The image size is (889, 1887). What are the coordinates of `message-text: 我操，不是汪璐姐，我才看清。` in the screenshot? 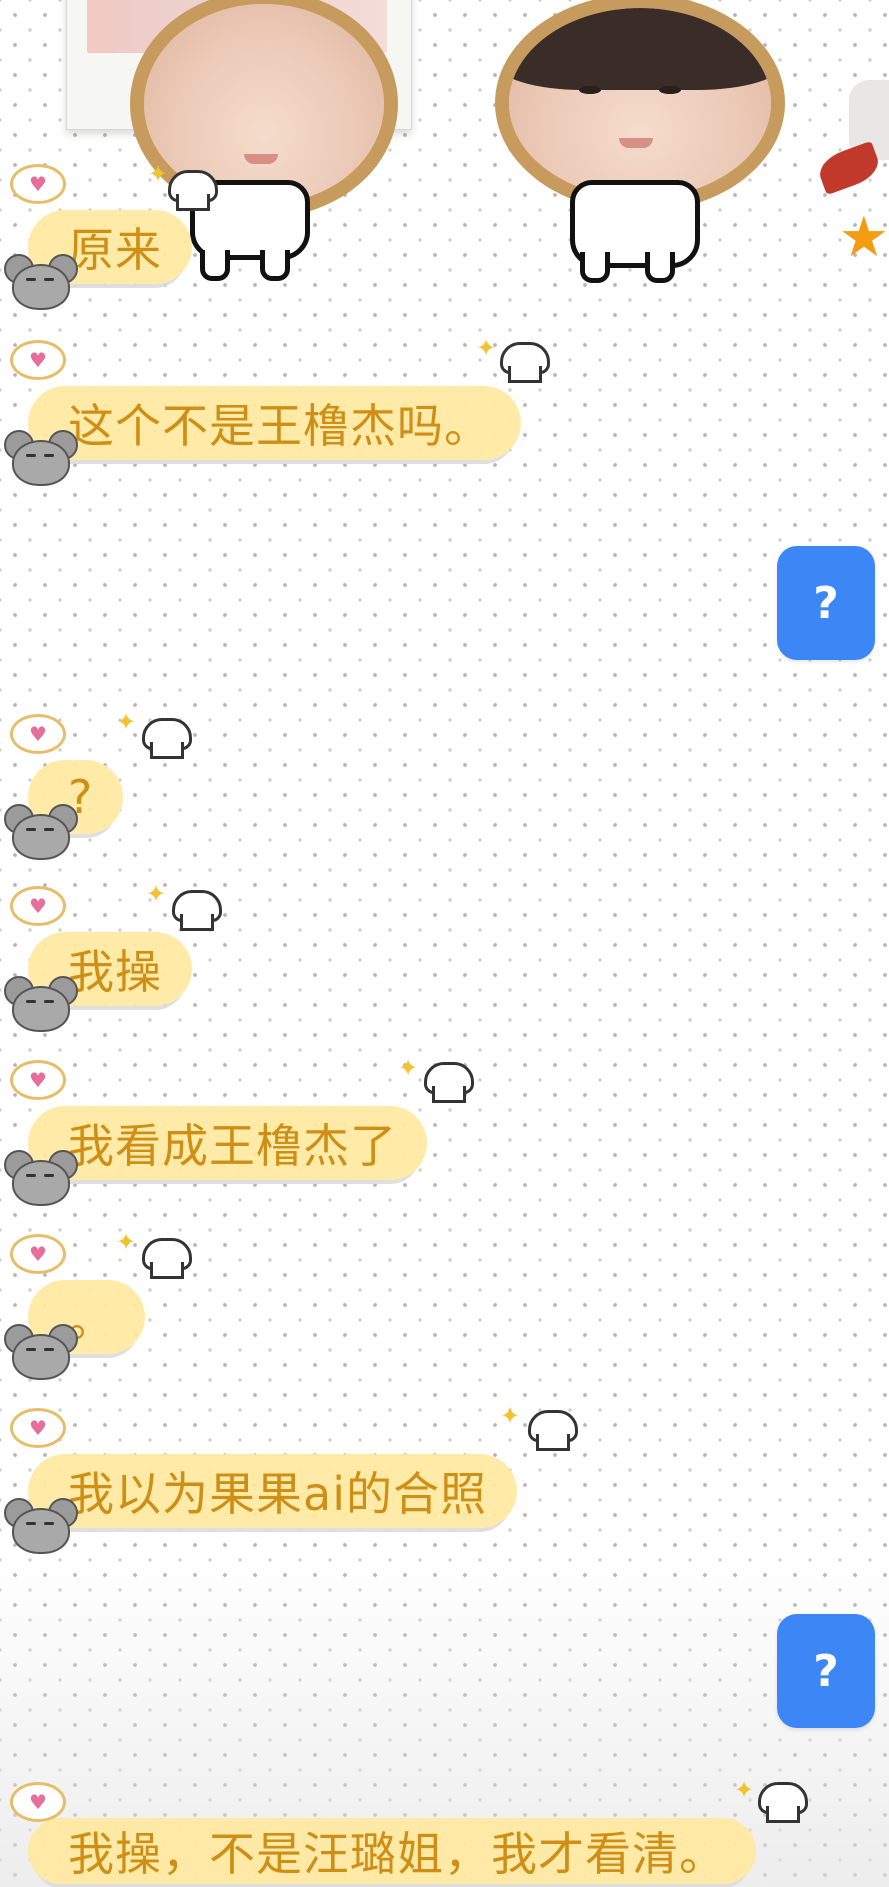 It's located at (397, 1854).